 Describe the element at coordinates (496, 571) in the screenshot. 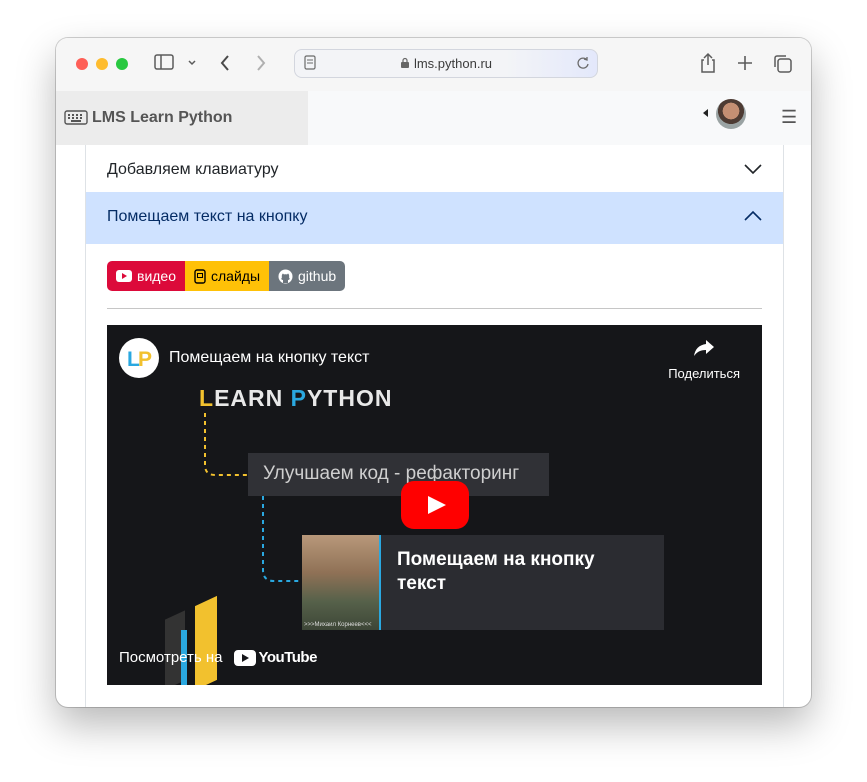

I see `current-topic-label: Помещаем на кнопку текст` at that location.